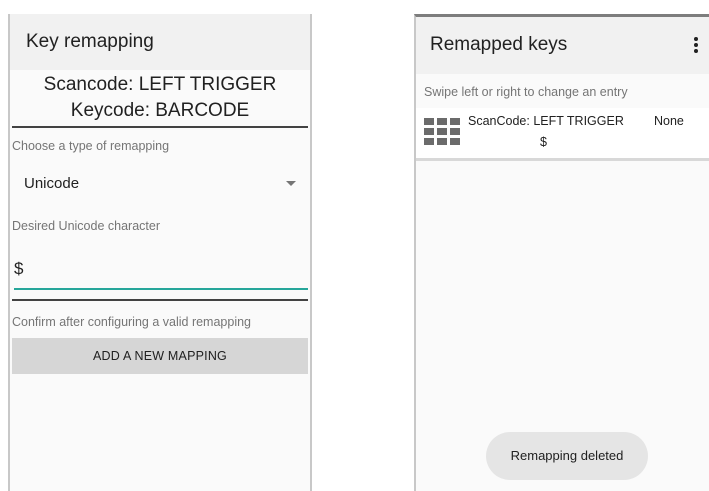 This screenshot has height=491, width=709. What do you see at coordinates (160, 272) in the screenshot?
I see `unicode-char-input: $` at bounding box center [160, 272].